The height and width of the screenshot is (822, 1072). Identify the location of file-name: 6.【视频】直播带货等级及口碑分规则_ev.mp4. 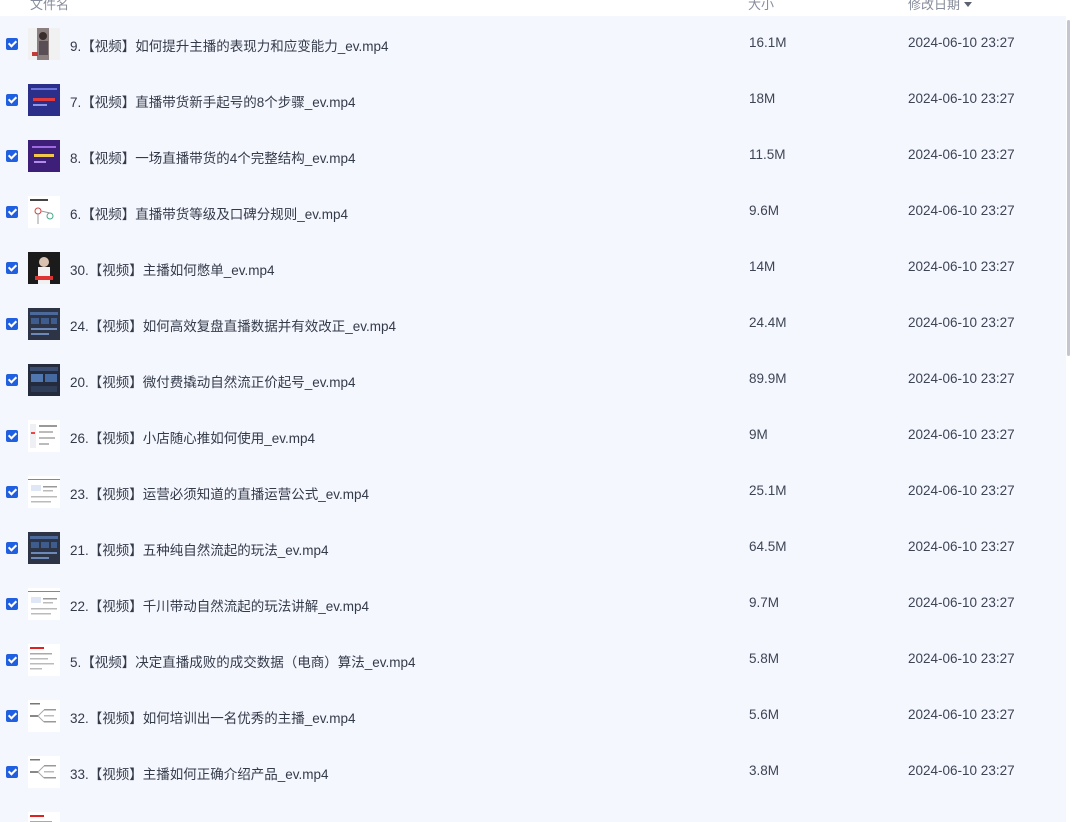
(209, 213).